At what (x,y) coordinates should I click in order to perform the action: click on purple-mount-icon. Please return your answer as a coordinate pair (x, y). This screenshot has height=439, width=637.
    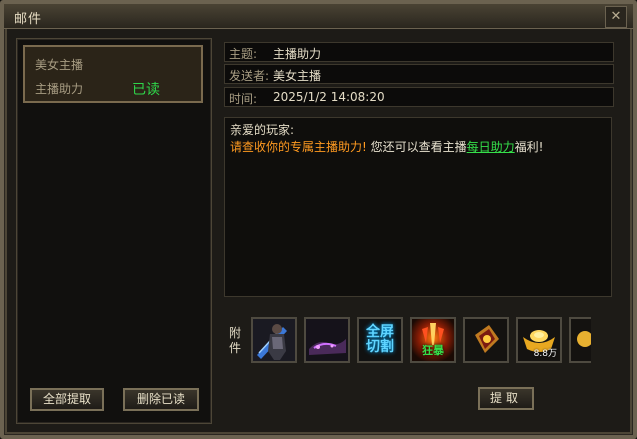
    Looking at the image, I should click on (327, 340).